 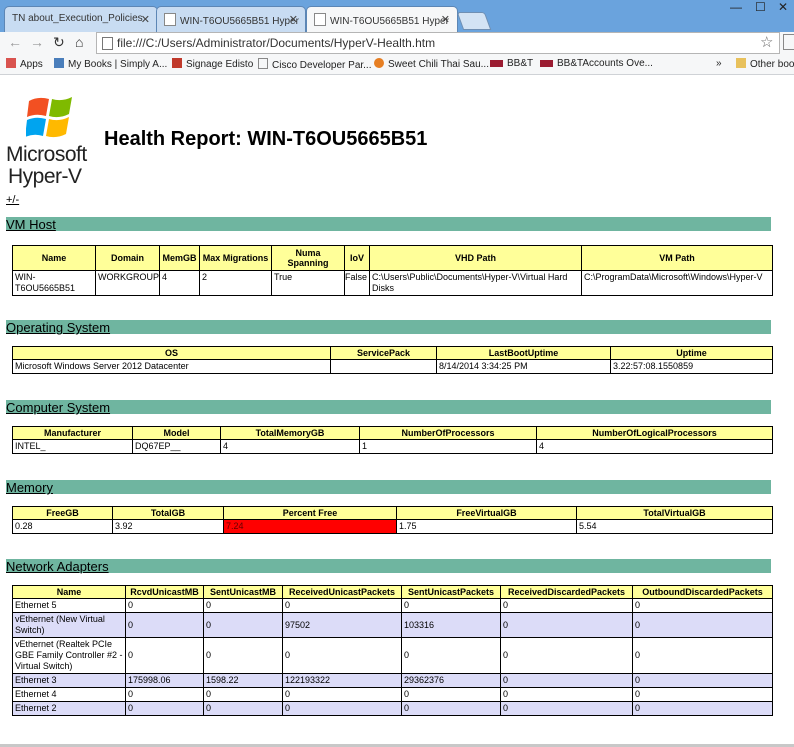 What do you see at coordinates (383, 353) in the screenshot?
I see `column-header: ServicePack` at bounding box center [383, 353].